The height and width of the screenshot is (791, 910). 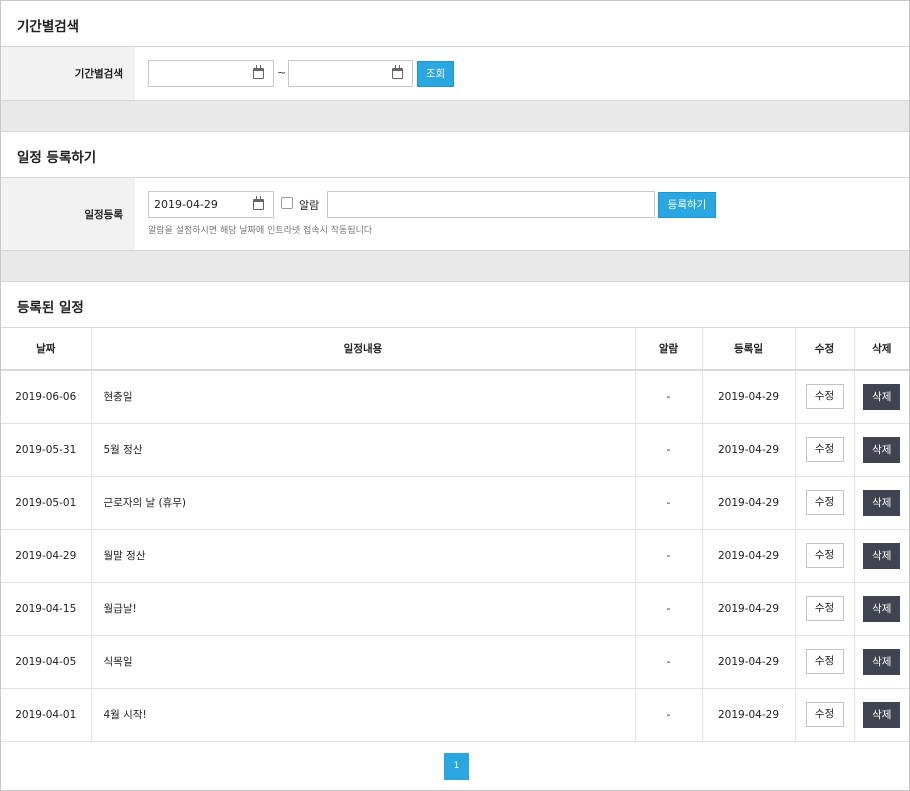 I want to click on row-date: 2019-05-01, so click(x=46, y=503).